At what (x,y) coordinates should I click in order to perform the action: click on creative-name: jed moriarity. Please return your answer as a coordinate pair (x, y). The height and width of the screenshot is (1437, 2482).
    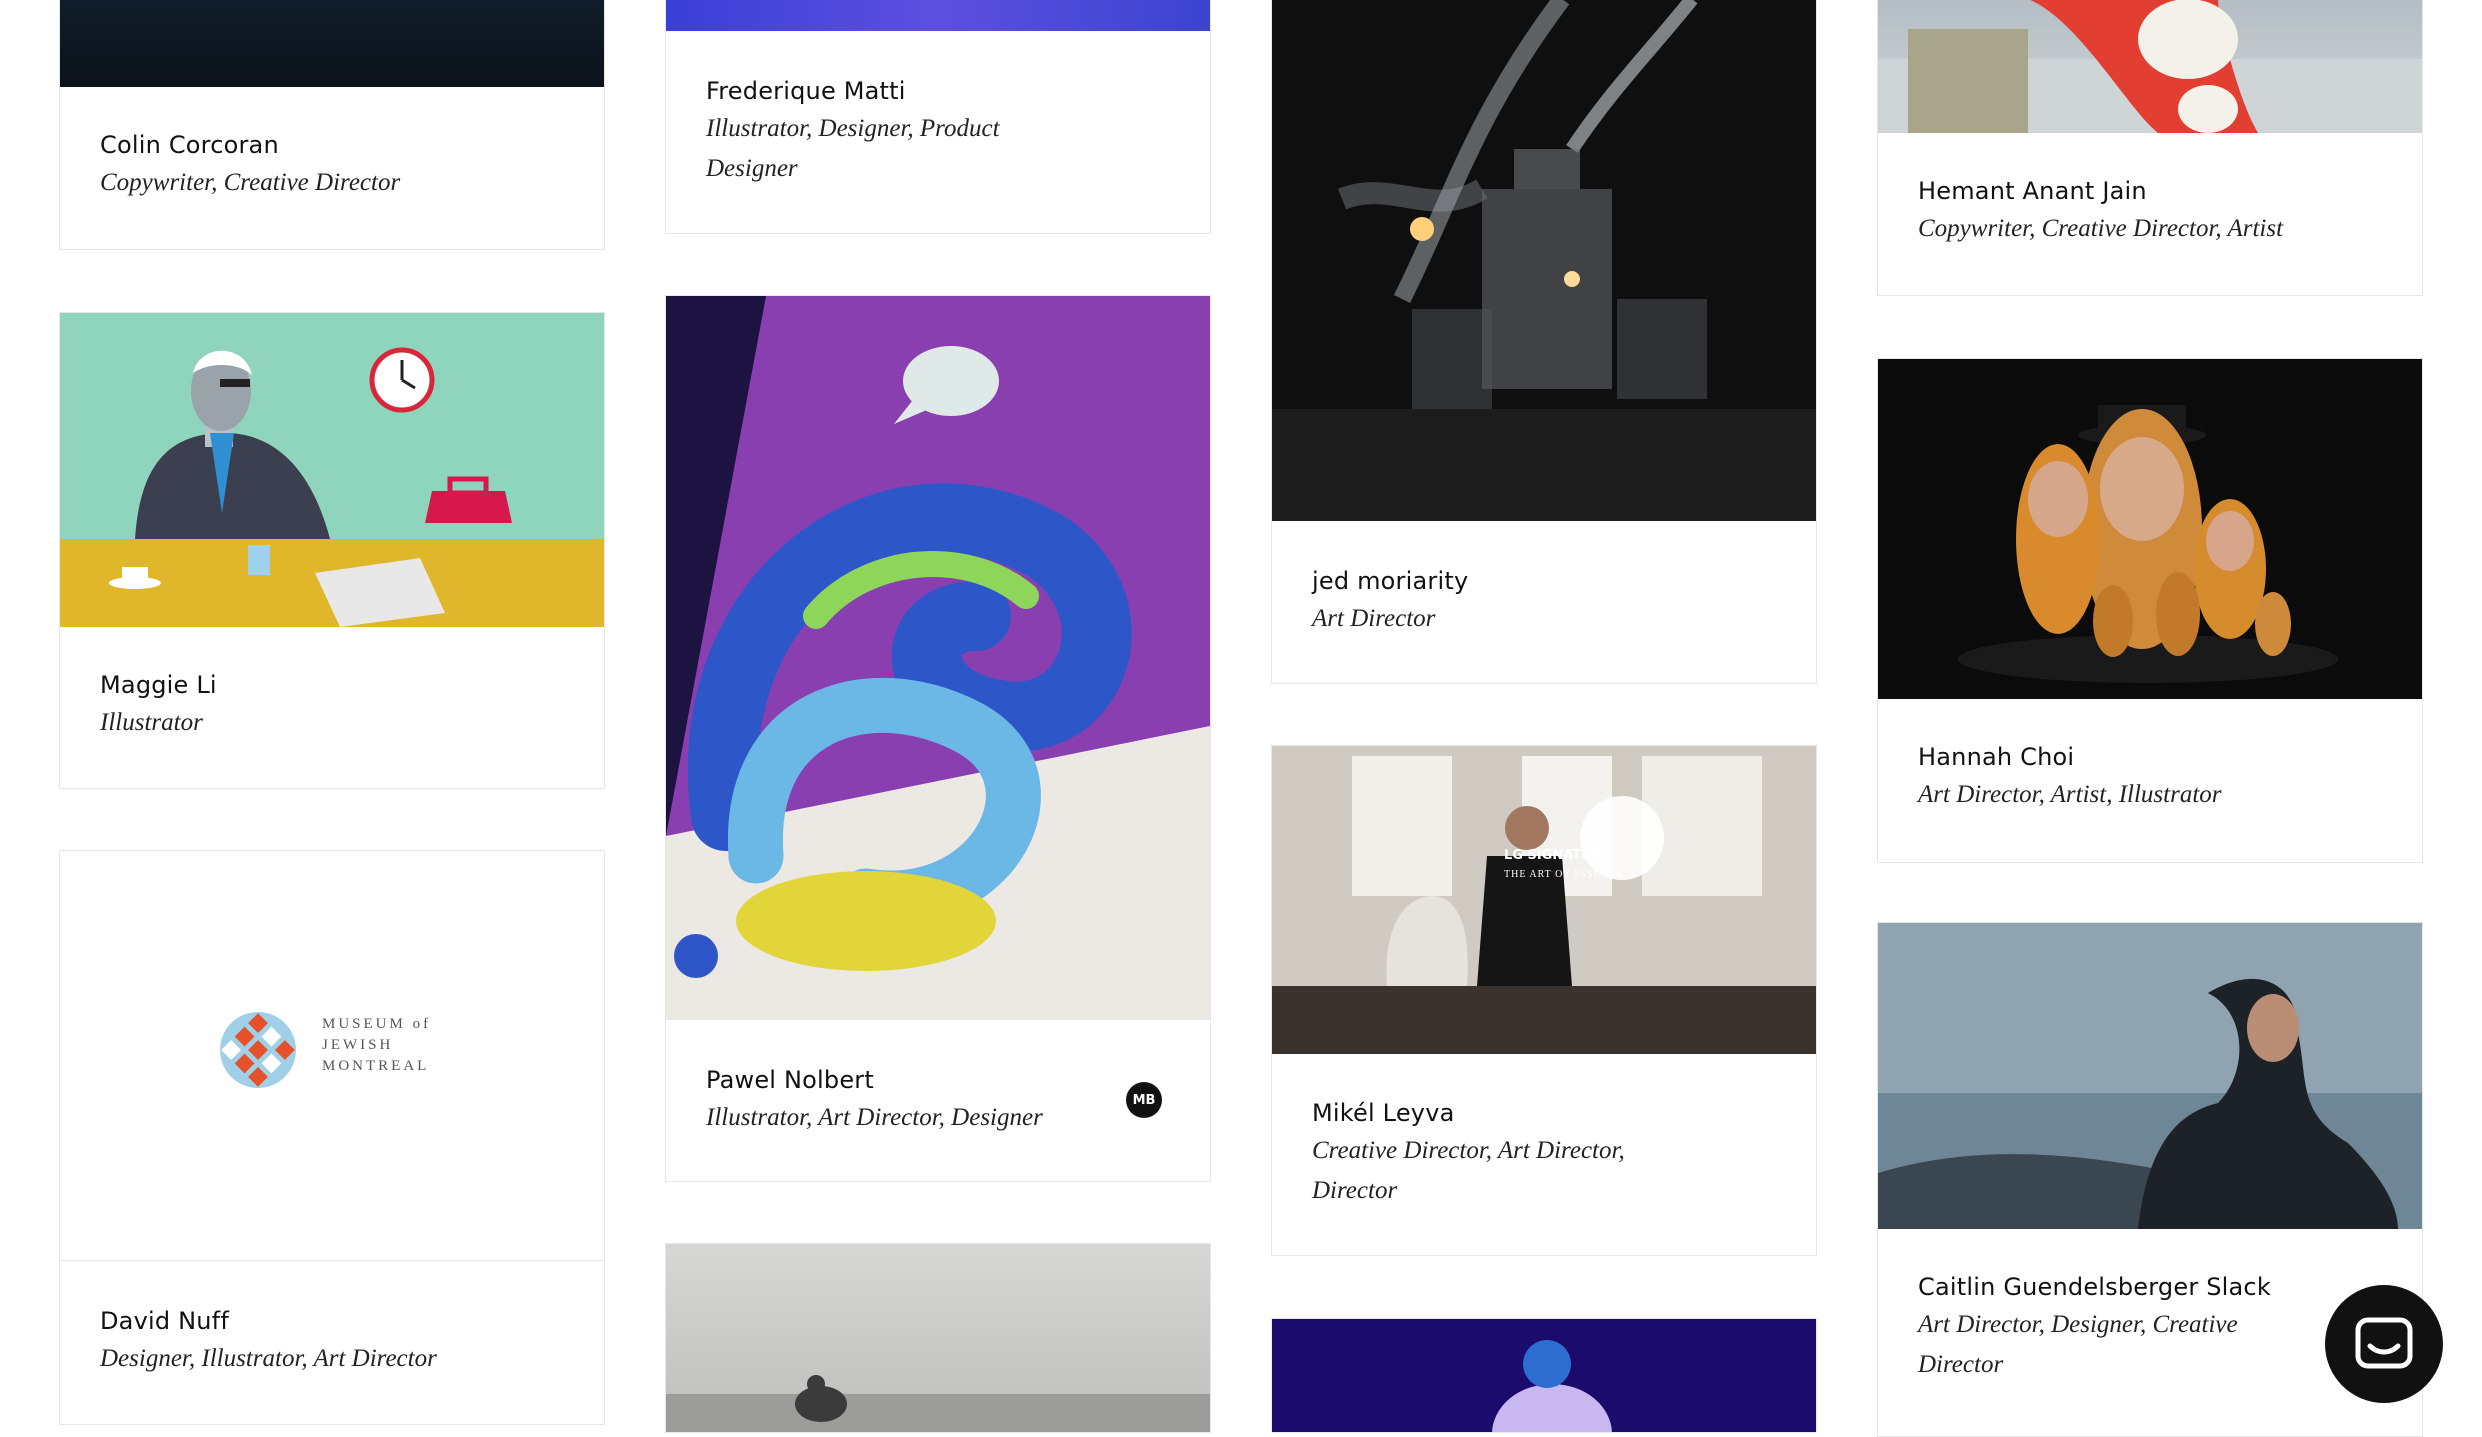
    Looking at the image, I should click on (1544, 581).